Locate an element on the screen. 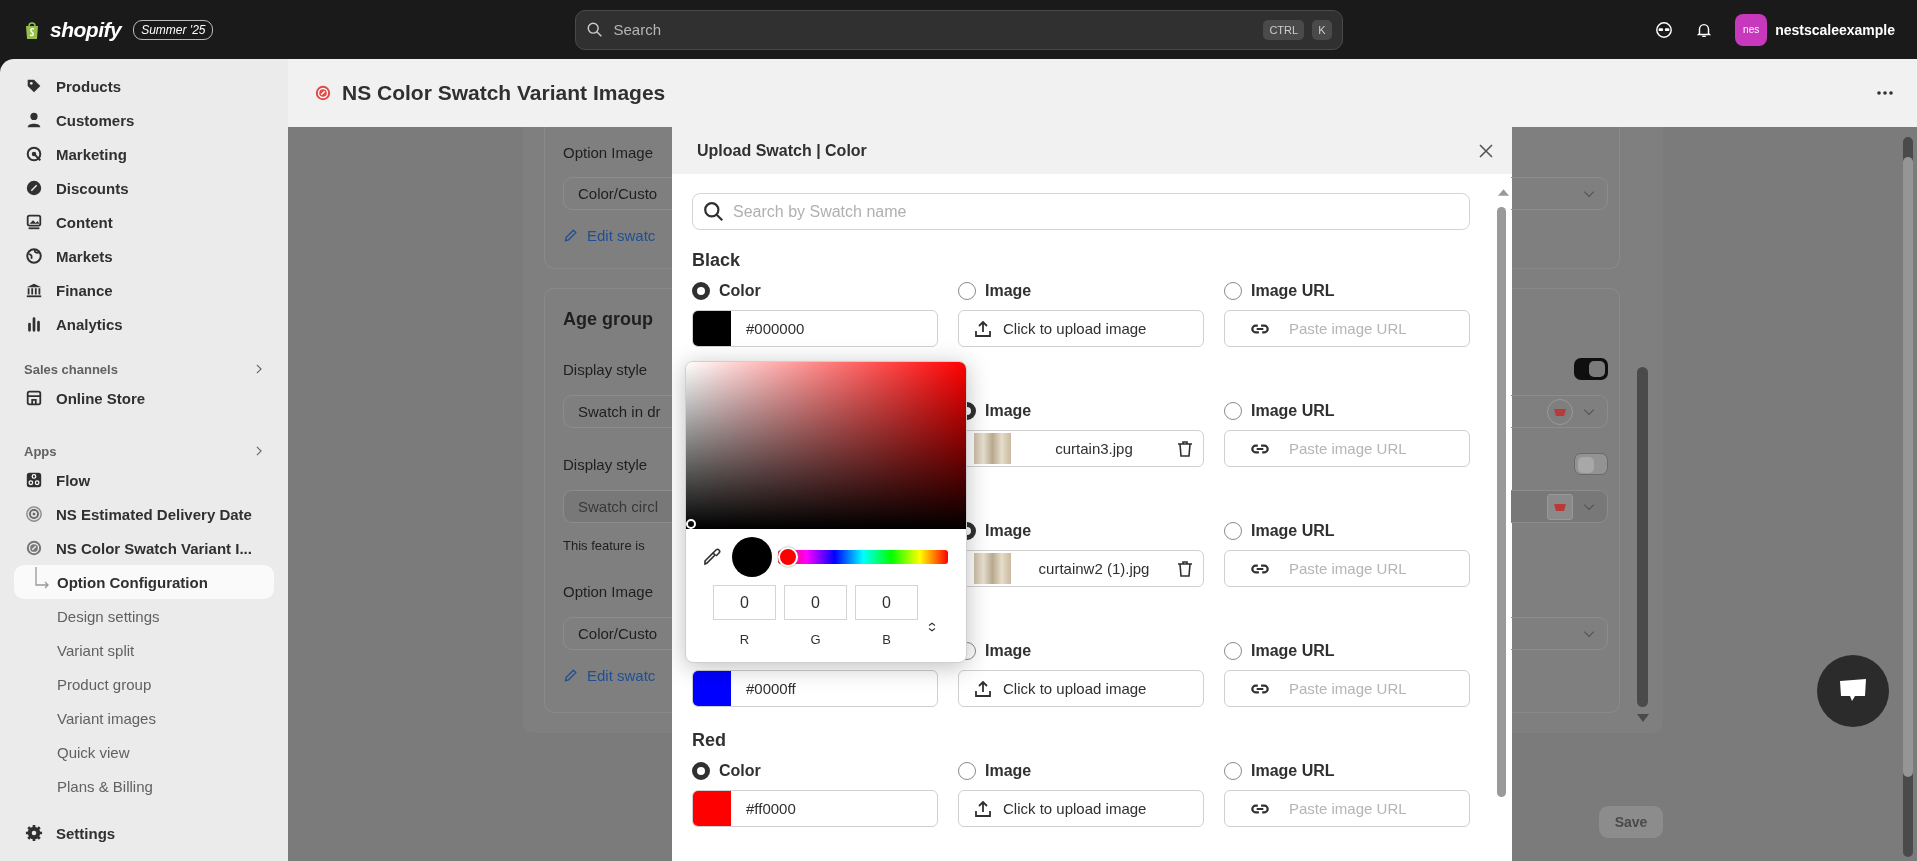 The height and width of the screenshot is (861, 1917). nav-subitem: Plans & Billing is located at coordinates (144, 786).